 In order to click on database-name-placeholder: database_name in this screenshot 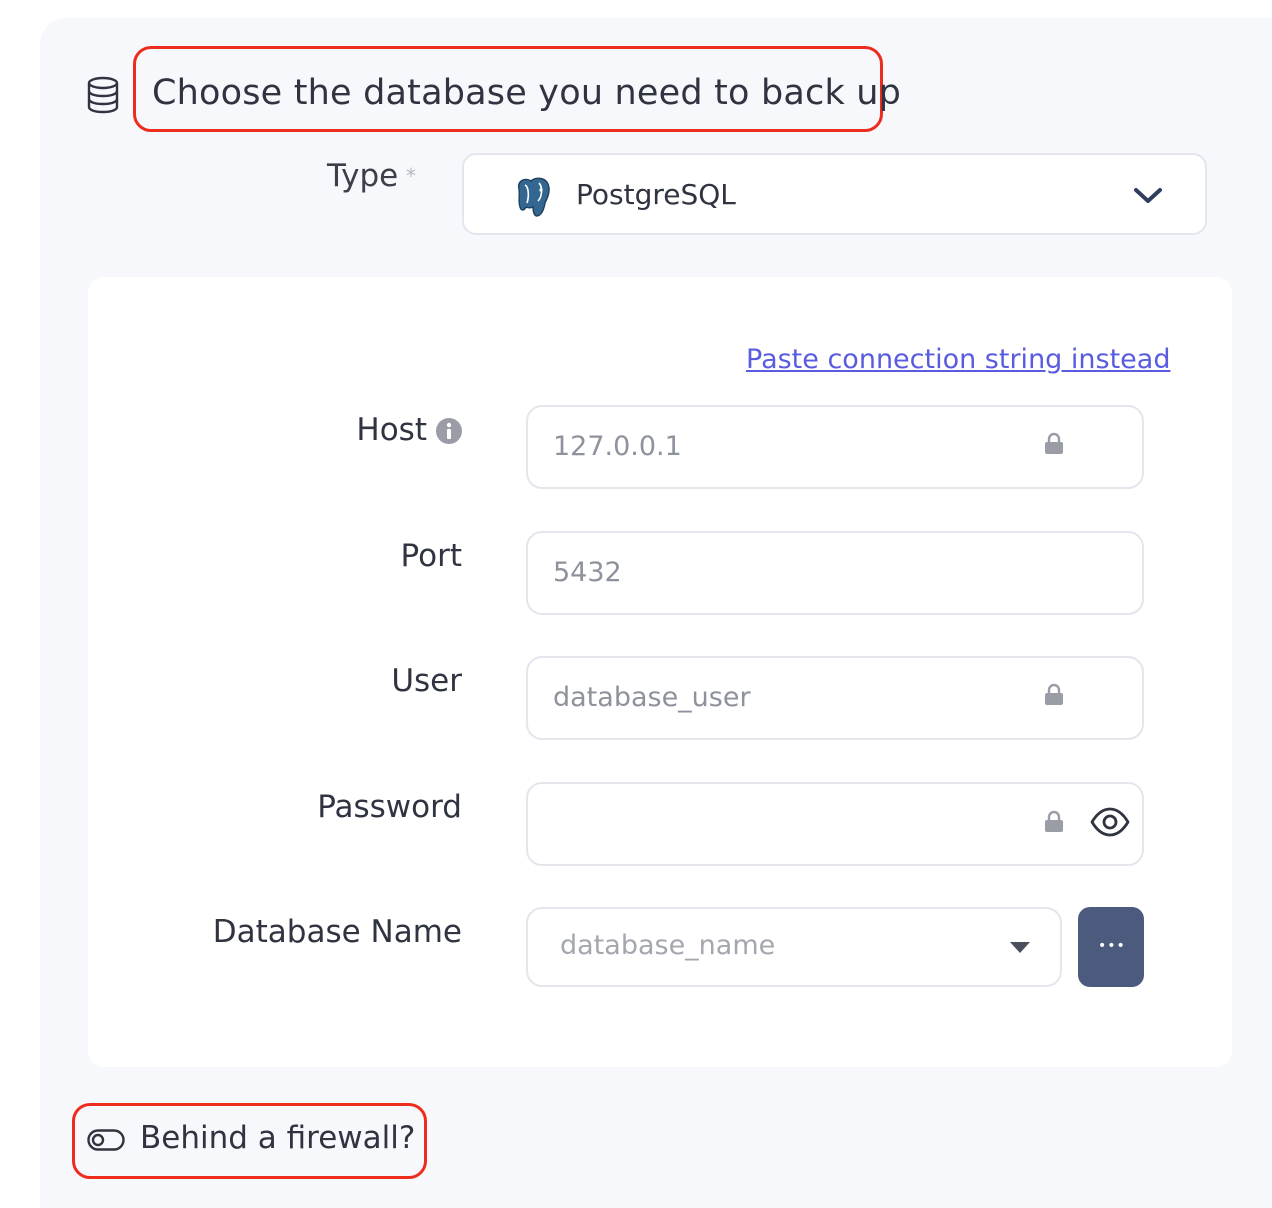, I will do `click(668, 945)`.